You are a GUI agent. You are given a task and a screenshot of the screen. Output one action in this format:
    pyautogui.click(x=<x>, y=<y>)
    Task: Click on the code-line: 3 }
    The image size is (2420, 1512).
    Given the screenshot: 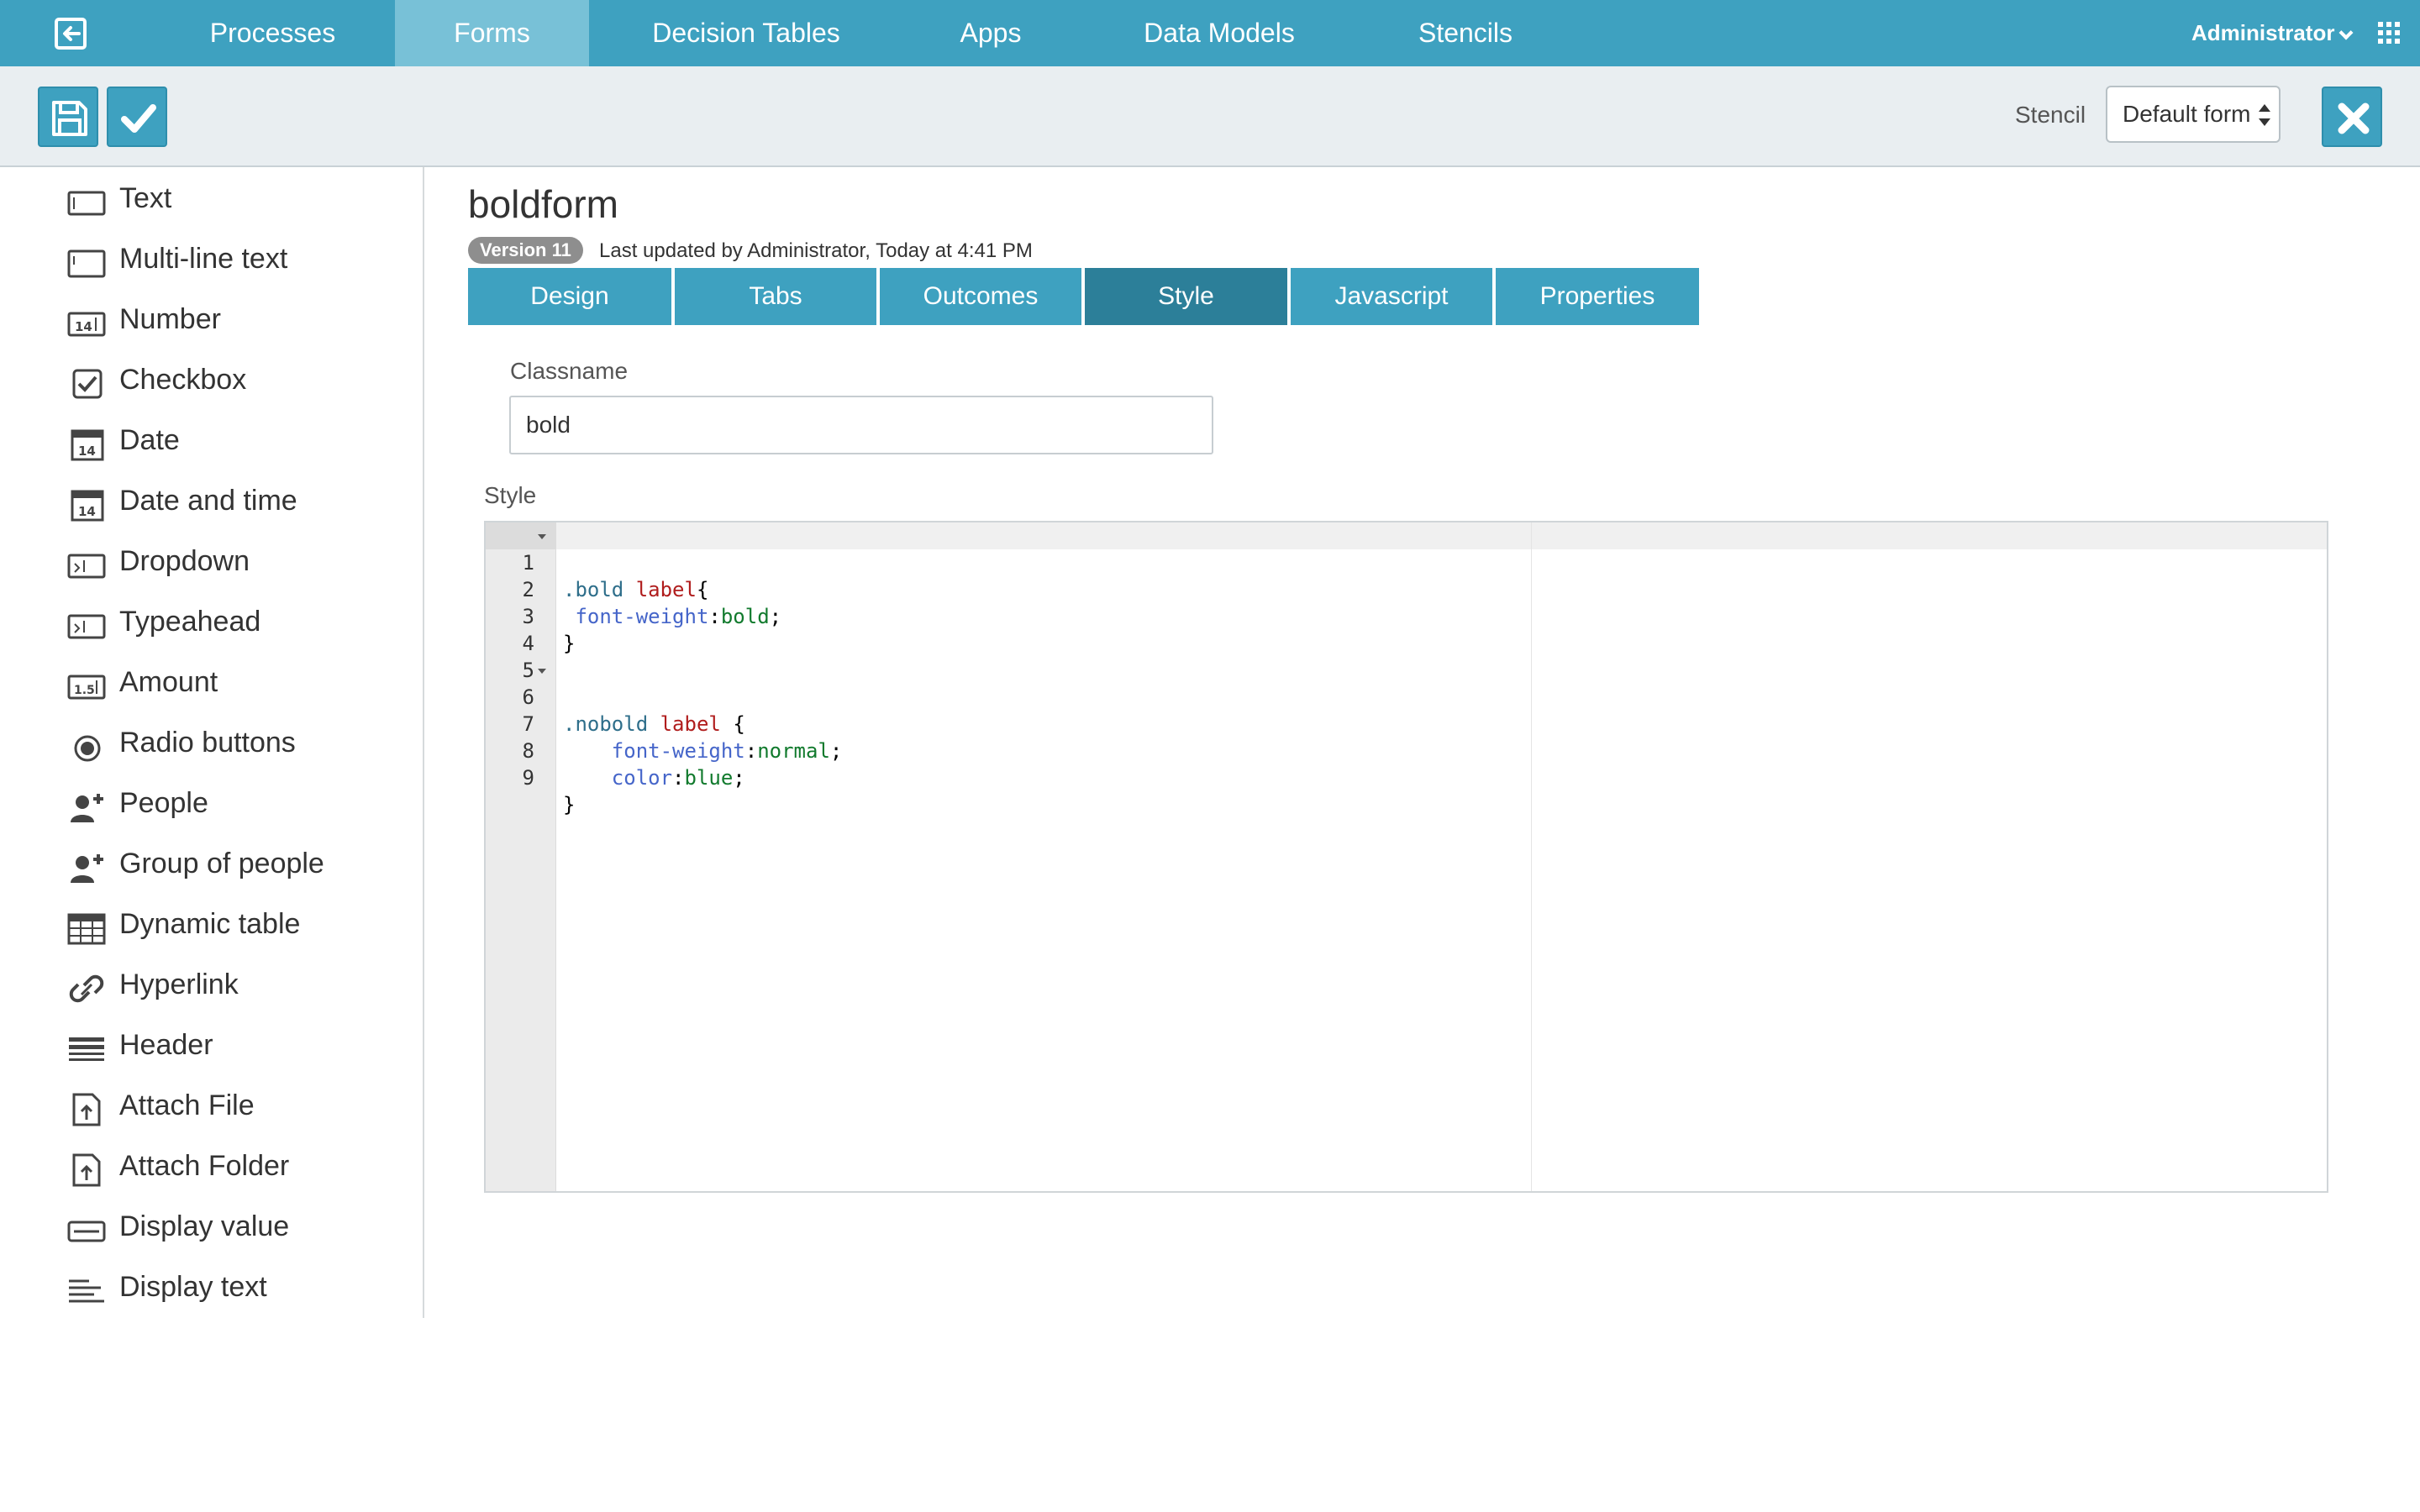 What is the action you would take?
    pyautogui.click(x=1407, y=615)
    